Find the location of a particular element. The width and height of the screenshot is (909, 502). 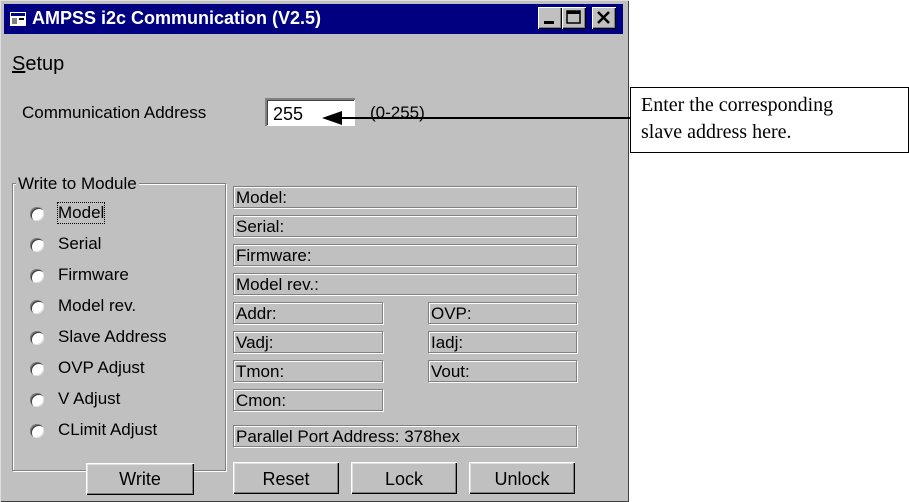

annotation-line-2: slave address here. is located at coordinates (716, 132).